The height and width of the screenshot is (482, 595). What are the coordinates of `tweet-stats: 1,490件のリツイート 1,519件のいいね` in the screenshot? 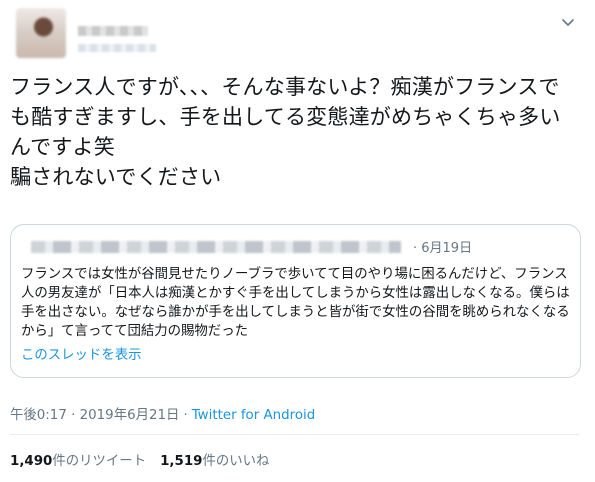 It's located at (139, 459).